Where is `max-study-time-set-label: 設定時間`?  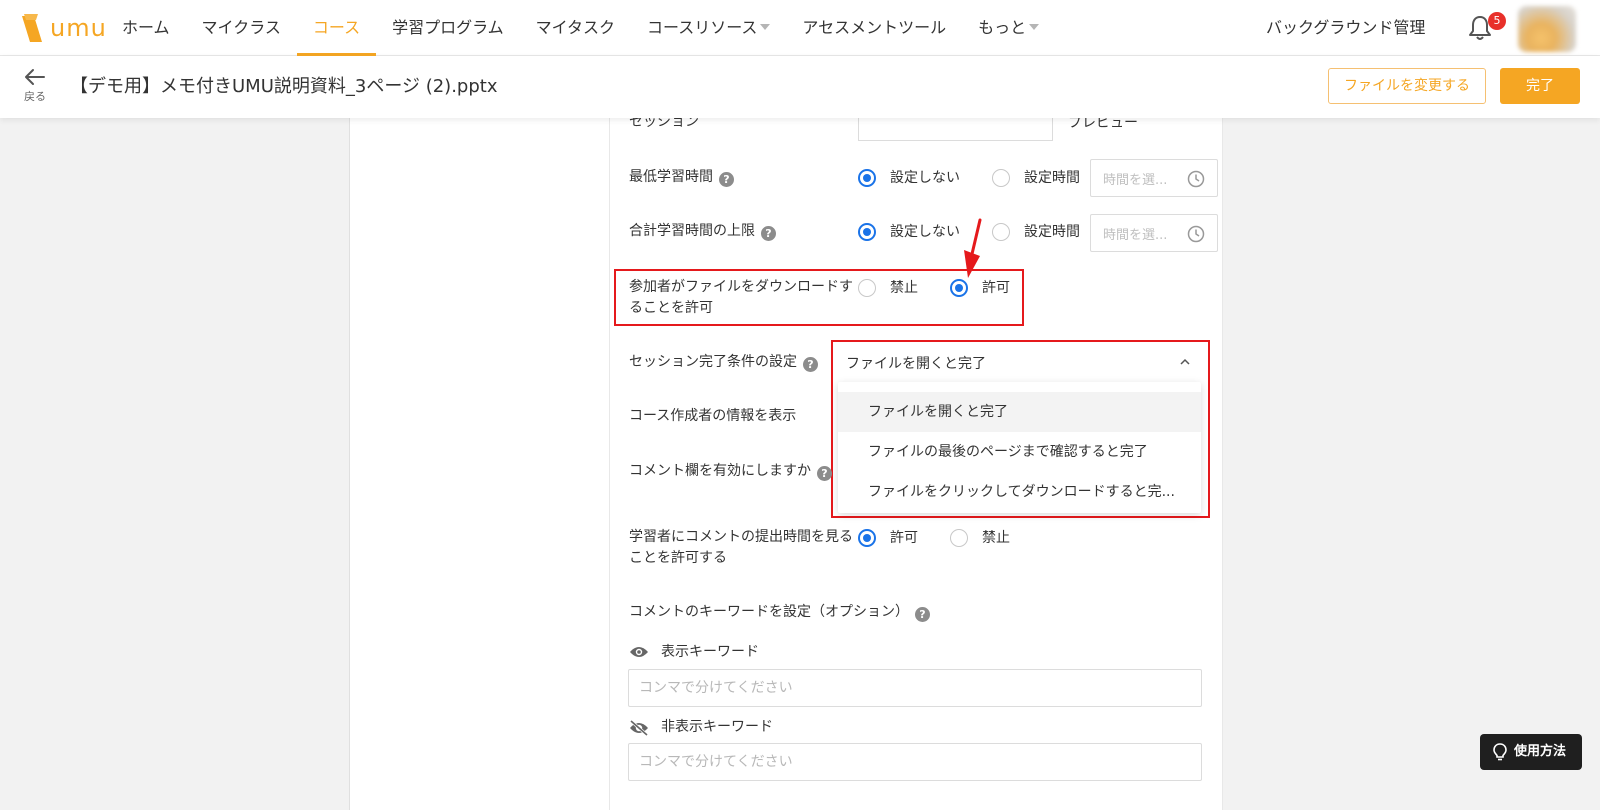
max-study-time-set-label: 設定時間 is located at coordinates (1052, 232).